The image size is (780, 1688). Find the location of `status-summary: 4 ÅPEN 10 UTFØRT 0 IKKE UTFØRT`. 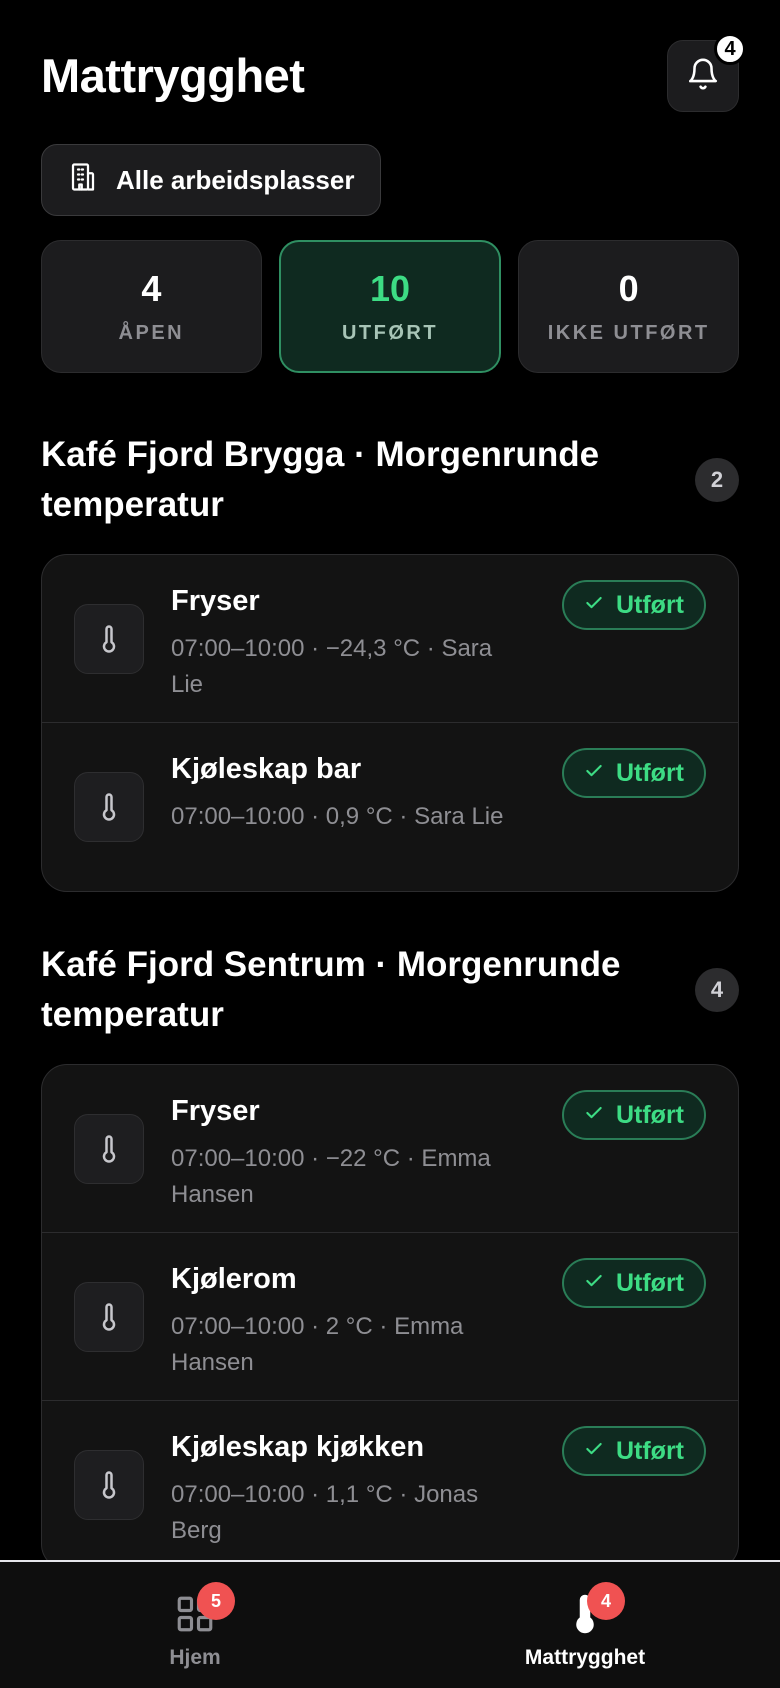

status-summary: 4 ÅPEN 10 UTFØRT 0 IKKE UTFØRT is located at coordinates (390, 306).